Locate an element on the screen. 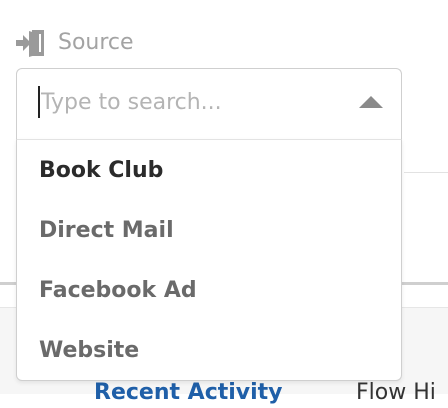 Image resolution: width=448 pixels, height=408 pixels. option-facebook-ad: Facebook Ad is located at coordinates (118, 291).